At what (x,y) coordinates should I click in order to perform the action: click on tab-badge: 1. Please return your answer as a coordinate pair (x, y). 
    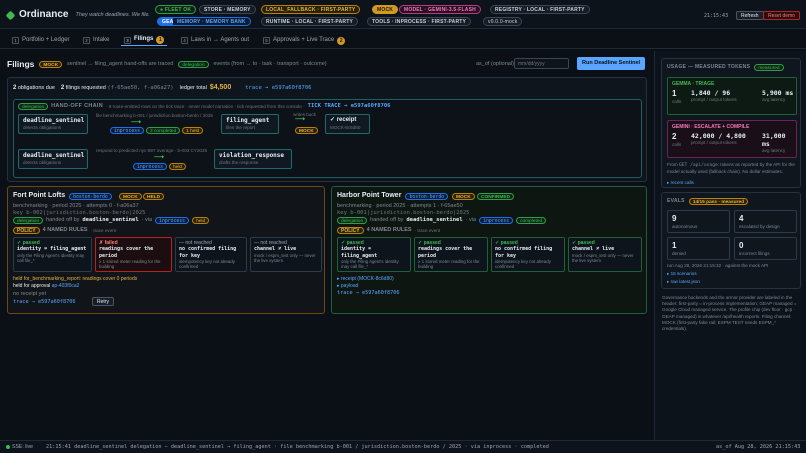
    Looking at the image, I should click on (160, 40).